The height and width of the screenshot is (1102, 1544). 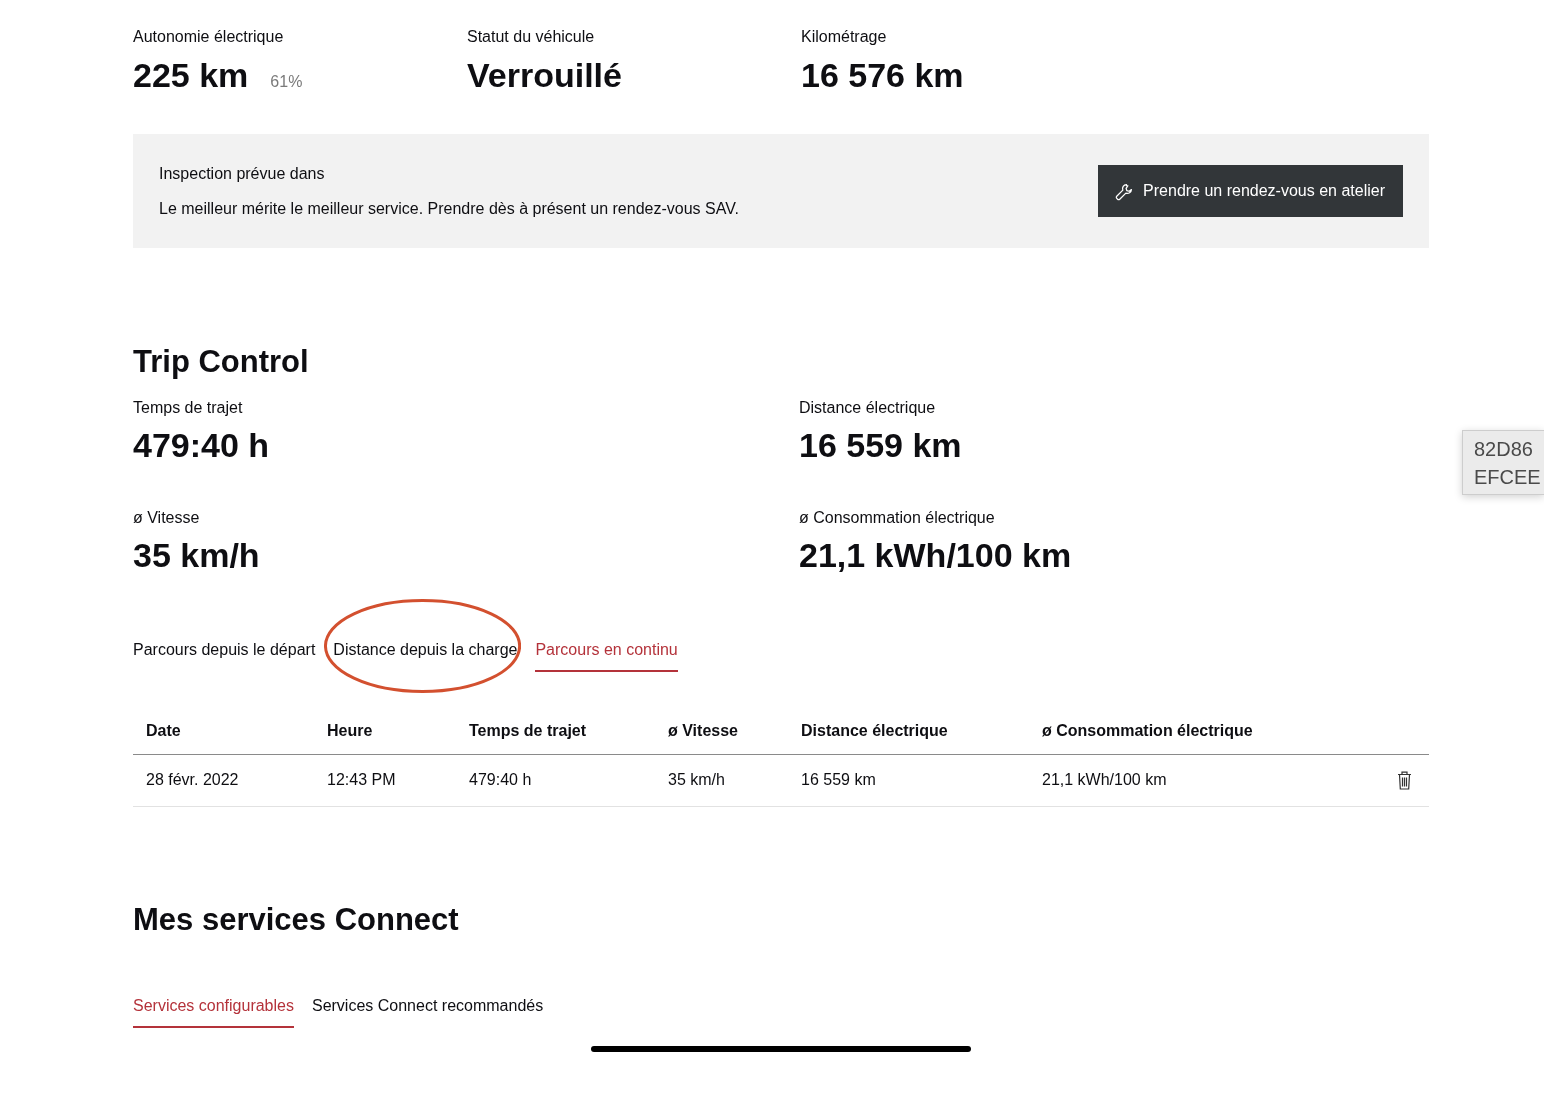 I want to click on table-cell: 479:40 h, so click(x=500, y=780).